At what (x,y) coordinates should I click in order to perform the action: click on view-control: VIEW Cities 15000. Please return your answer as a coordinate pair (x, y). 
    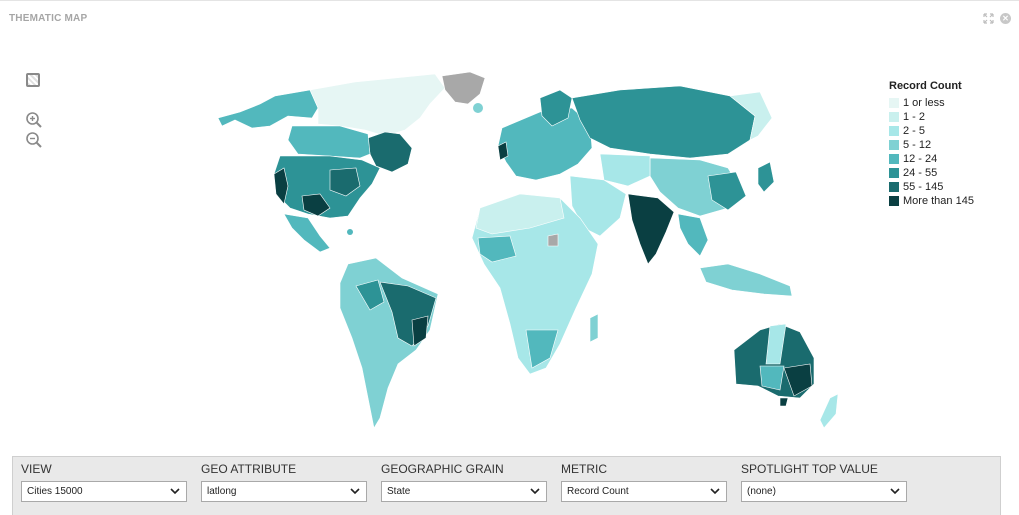
    Looking at the image, I should click on (104, 482).